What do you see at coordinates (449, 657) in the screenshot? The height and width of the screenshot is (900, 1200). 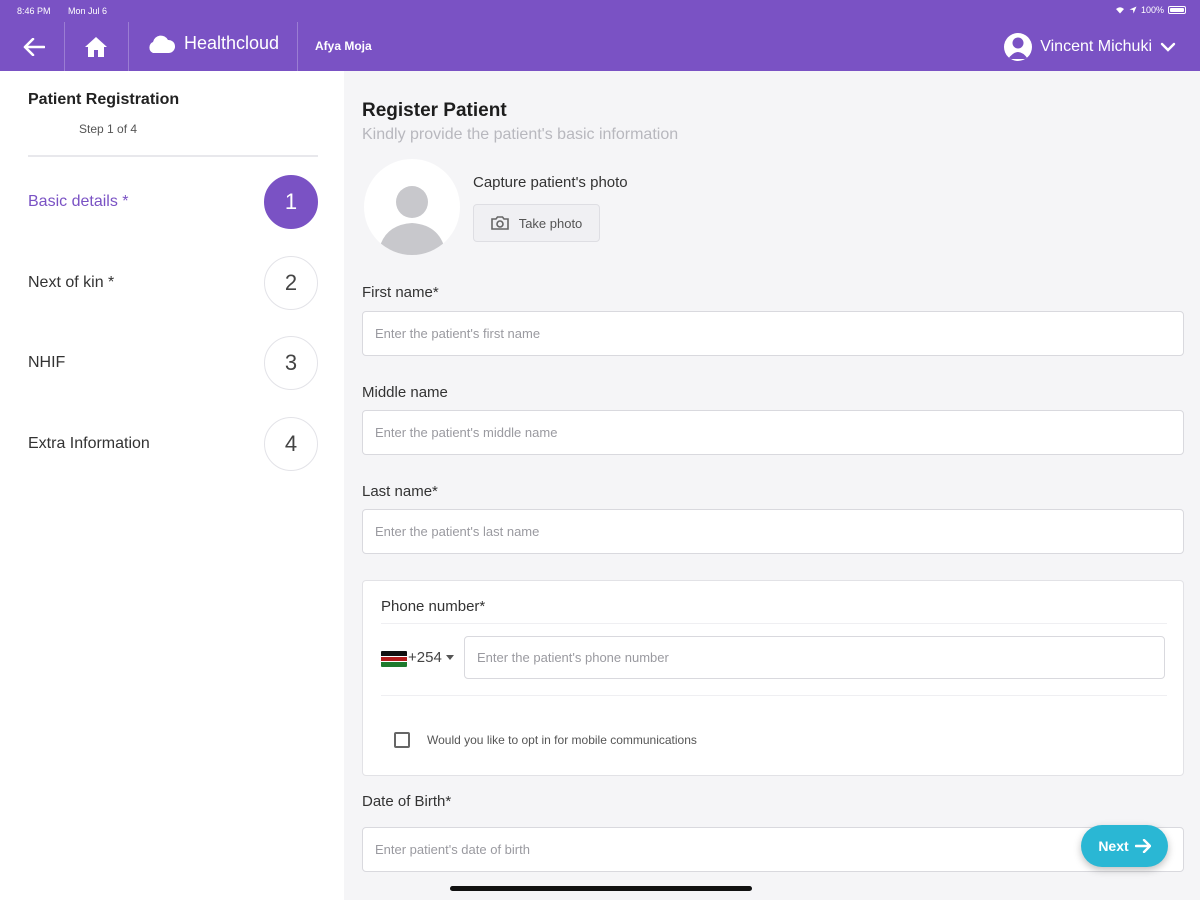 I see `caret-down-icon` at bounding box center [449, 657].